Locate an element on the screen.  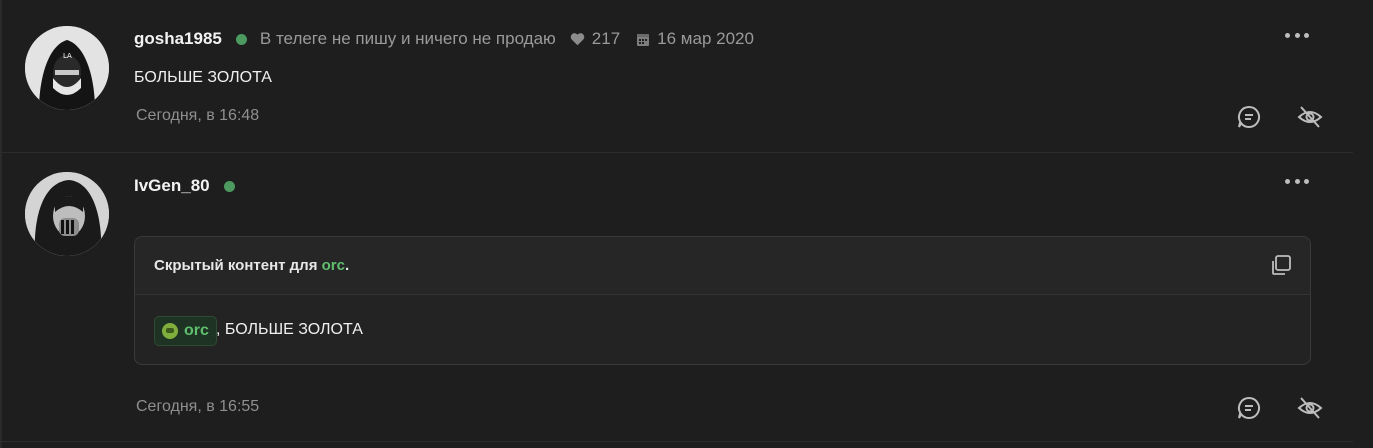
hidden-content-body: orc , БОЛЬШЕ ЗОЛОТА is located at coordinates (722, 329).